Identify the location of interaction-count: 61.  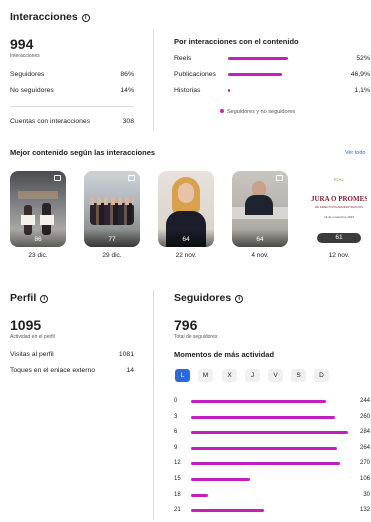
(339, 237).